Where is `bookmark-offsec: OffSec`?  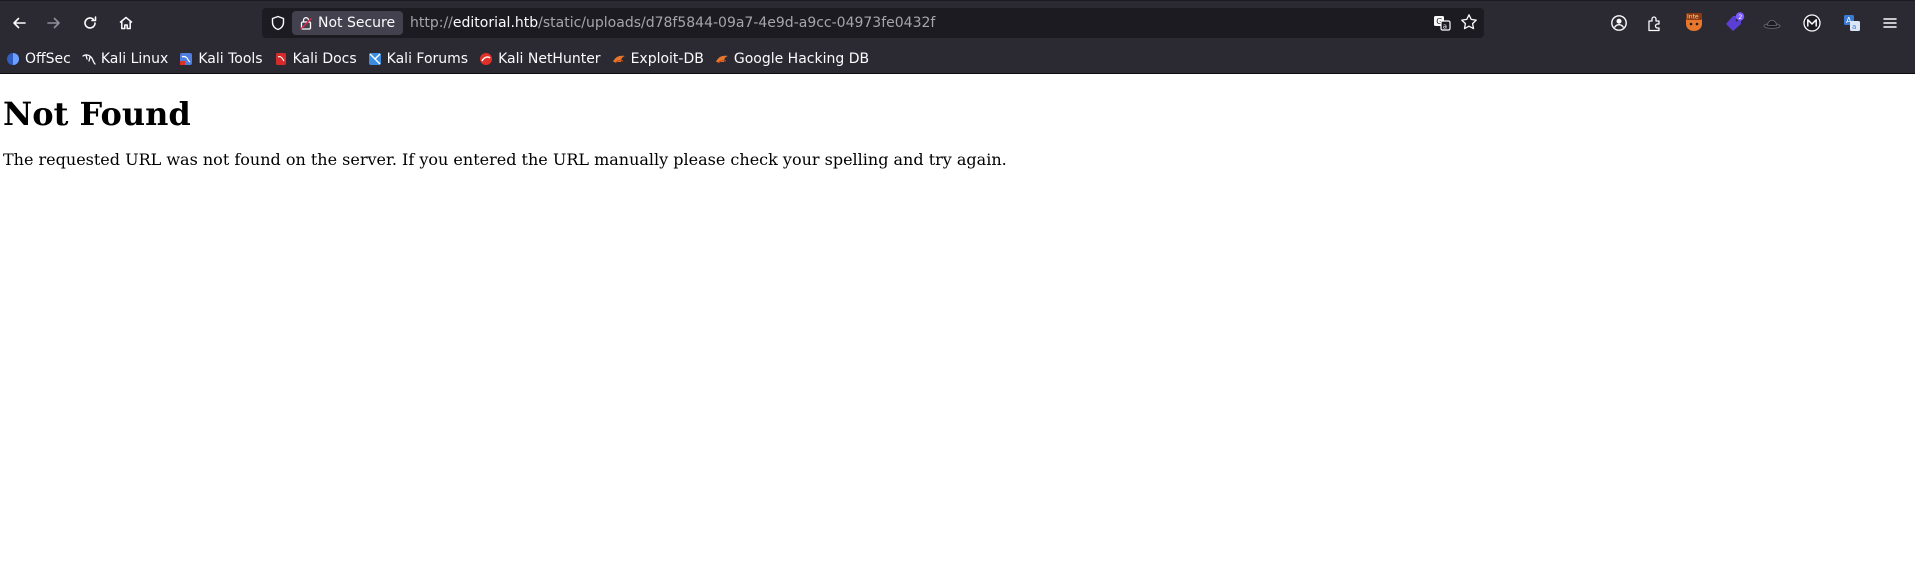
bookmark-offsec: OffSec is located at coordinates (38, 59).